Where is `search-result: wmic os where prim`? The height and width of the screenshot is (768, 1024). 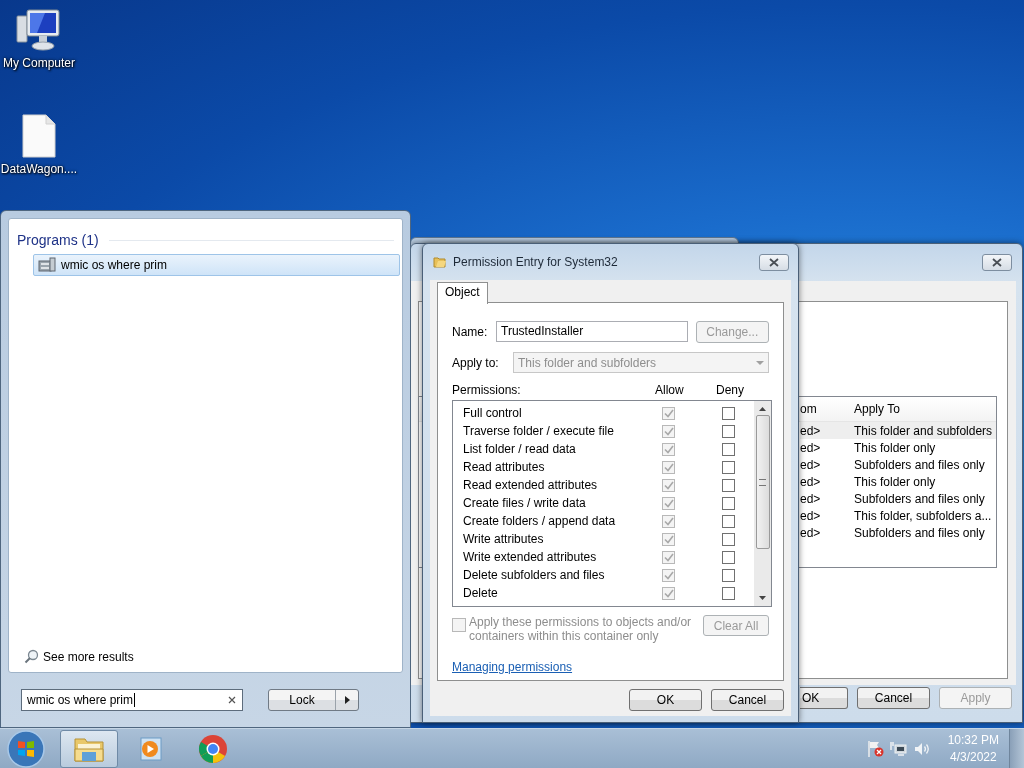
search-result: wmic os where prim is located at coordinates (216, 265).